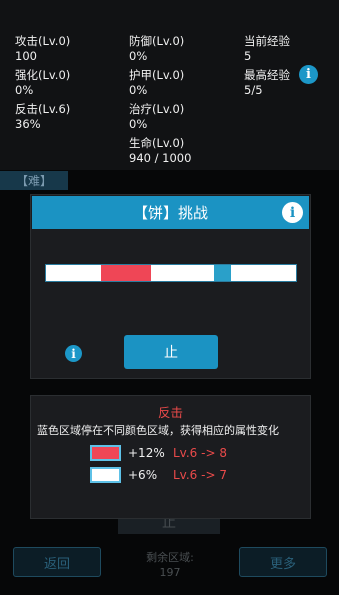 The width and height of the screenshot is (339, 595). Describe the element at coordinates (308, 74) in the screenshot. I see `info-icon: i` at that location.